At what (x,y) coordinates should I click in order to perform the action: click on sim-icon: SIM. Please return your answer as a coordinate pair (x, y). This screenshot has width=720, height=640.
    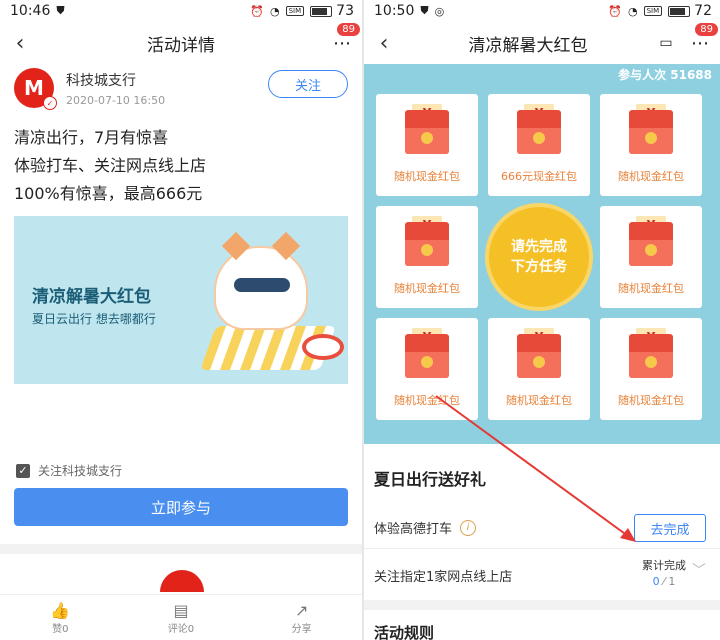
    Looking at the image, I should click on (295, 11).